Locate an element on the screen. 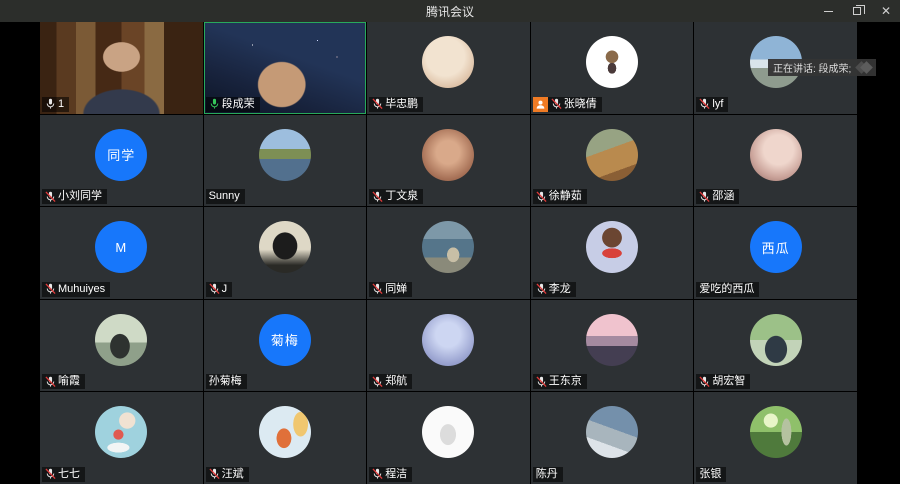 The image size is (900, 484). participant-name: 汪斌 is located at coordinates (232, 473).